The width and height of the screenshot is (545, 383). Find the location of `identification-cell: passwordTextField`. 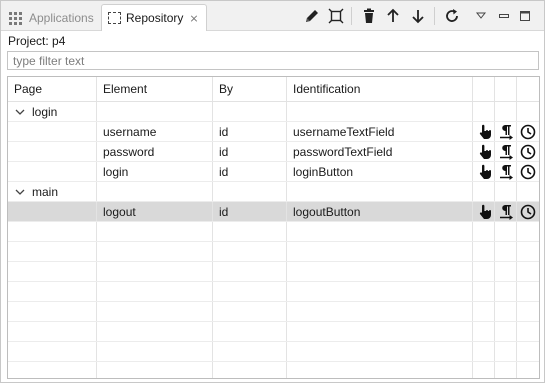

identification-cell: passwordTextField is located at coordinates (380, 151).